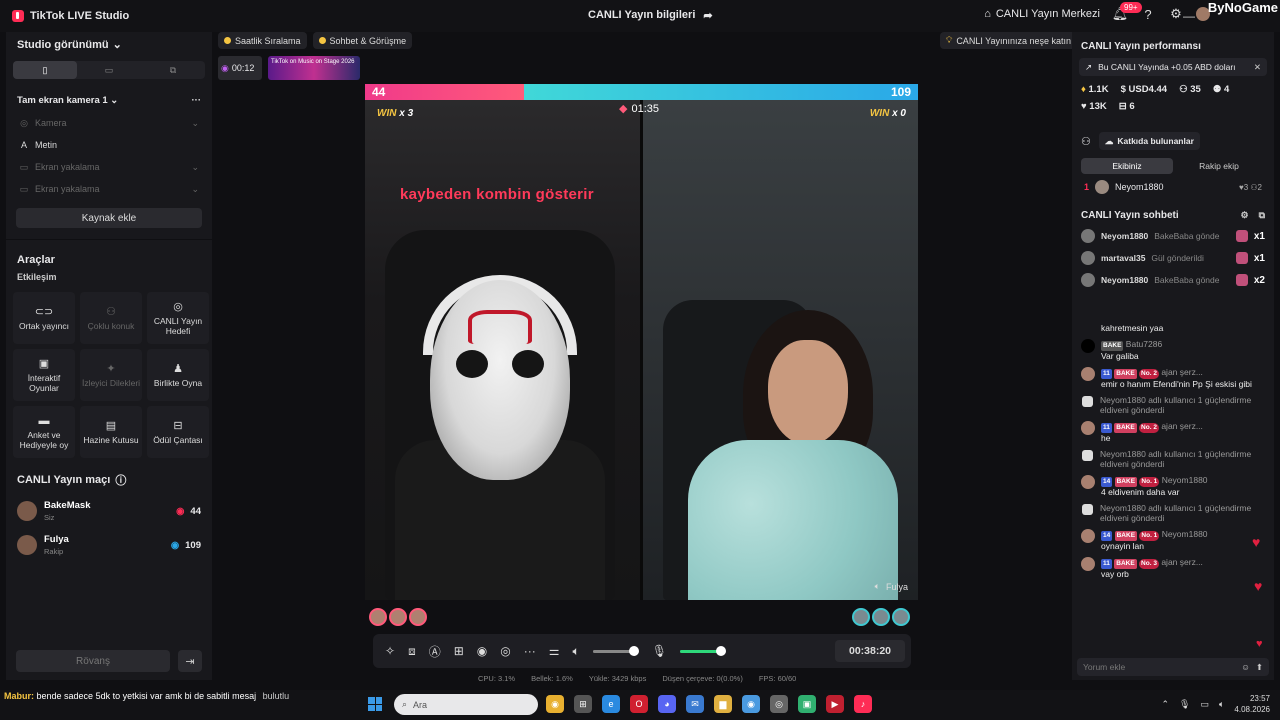  Describe the element at coordinates (1173, 432) in the screenshot. I see `chat-message: 11 BAKE No. 2 ajan şerz... he` at that location.